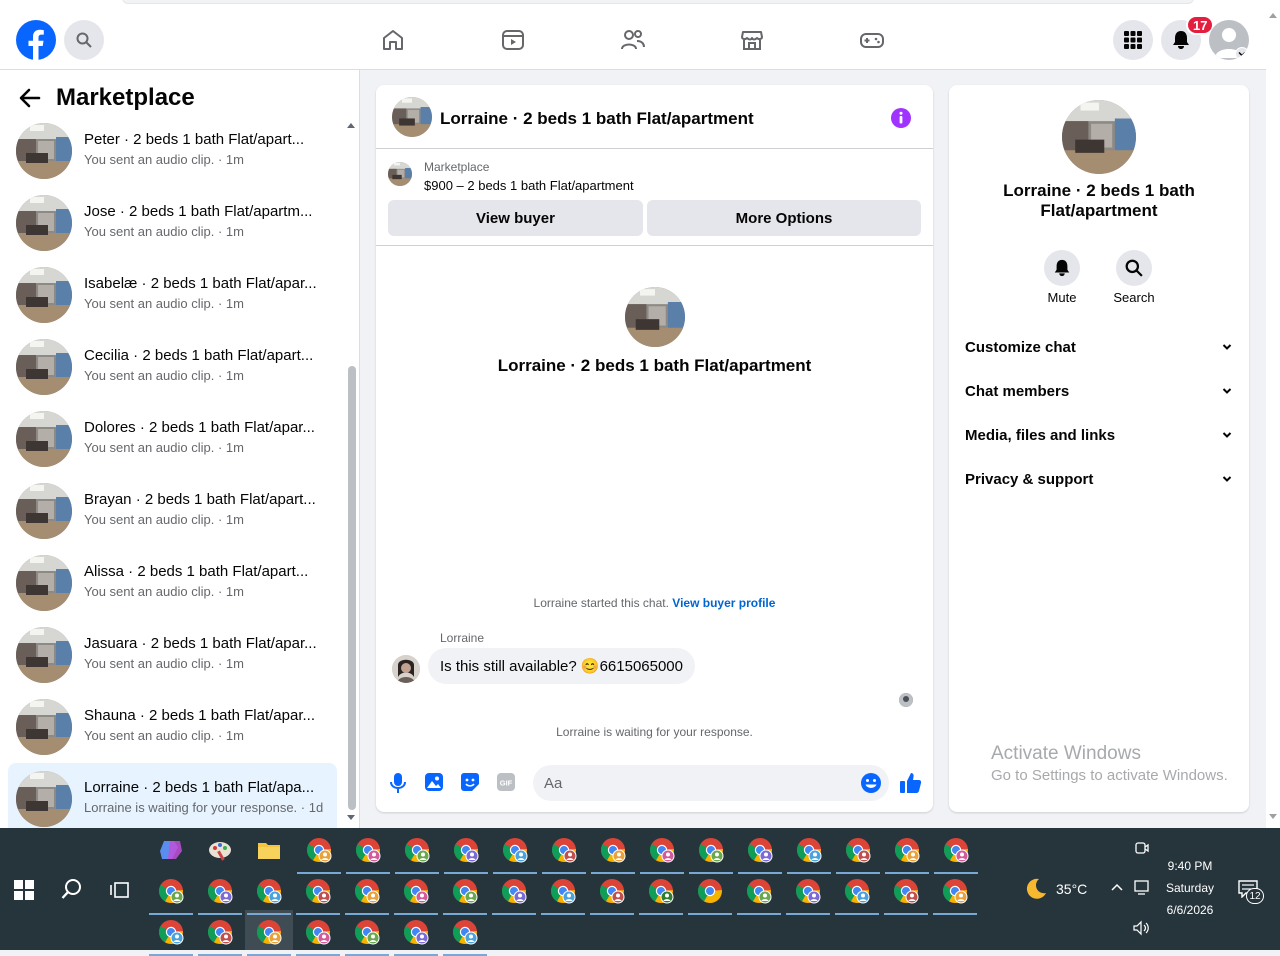 The width and height of the screenshot is (1280, 956). What do you see at coordinates (269, 850) in the screenshot?
I see `file-explorer-icon` at bounding box center [269, 850].